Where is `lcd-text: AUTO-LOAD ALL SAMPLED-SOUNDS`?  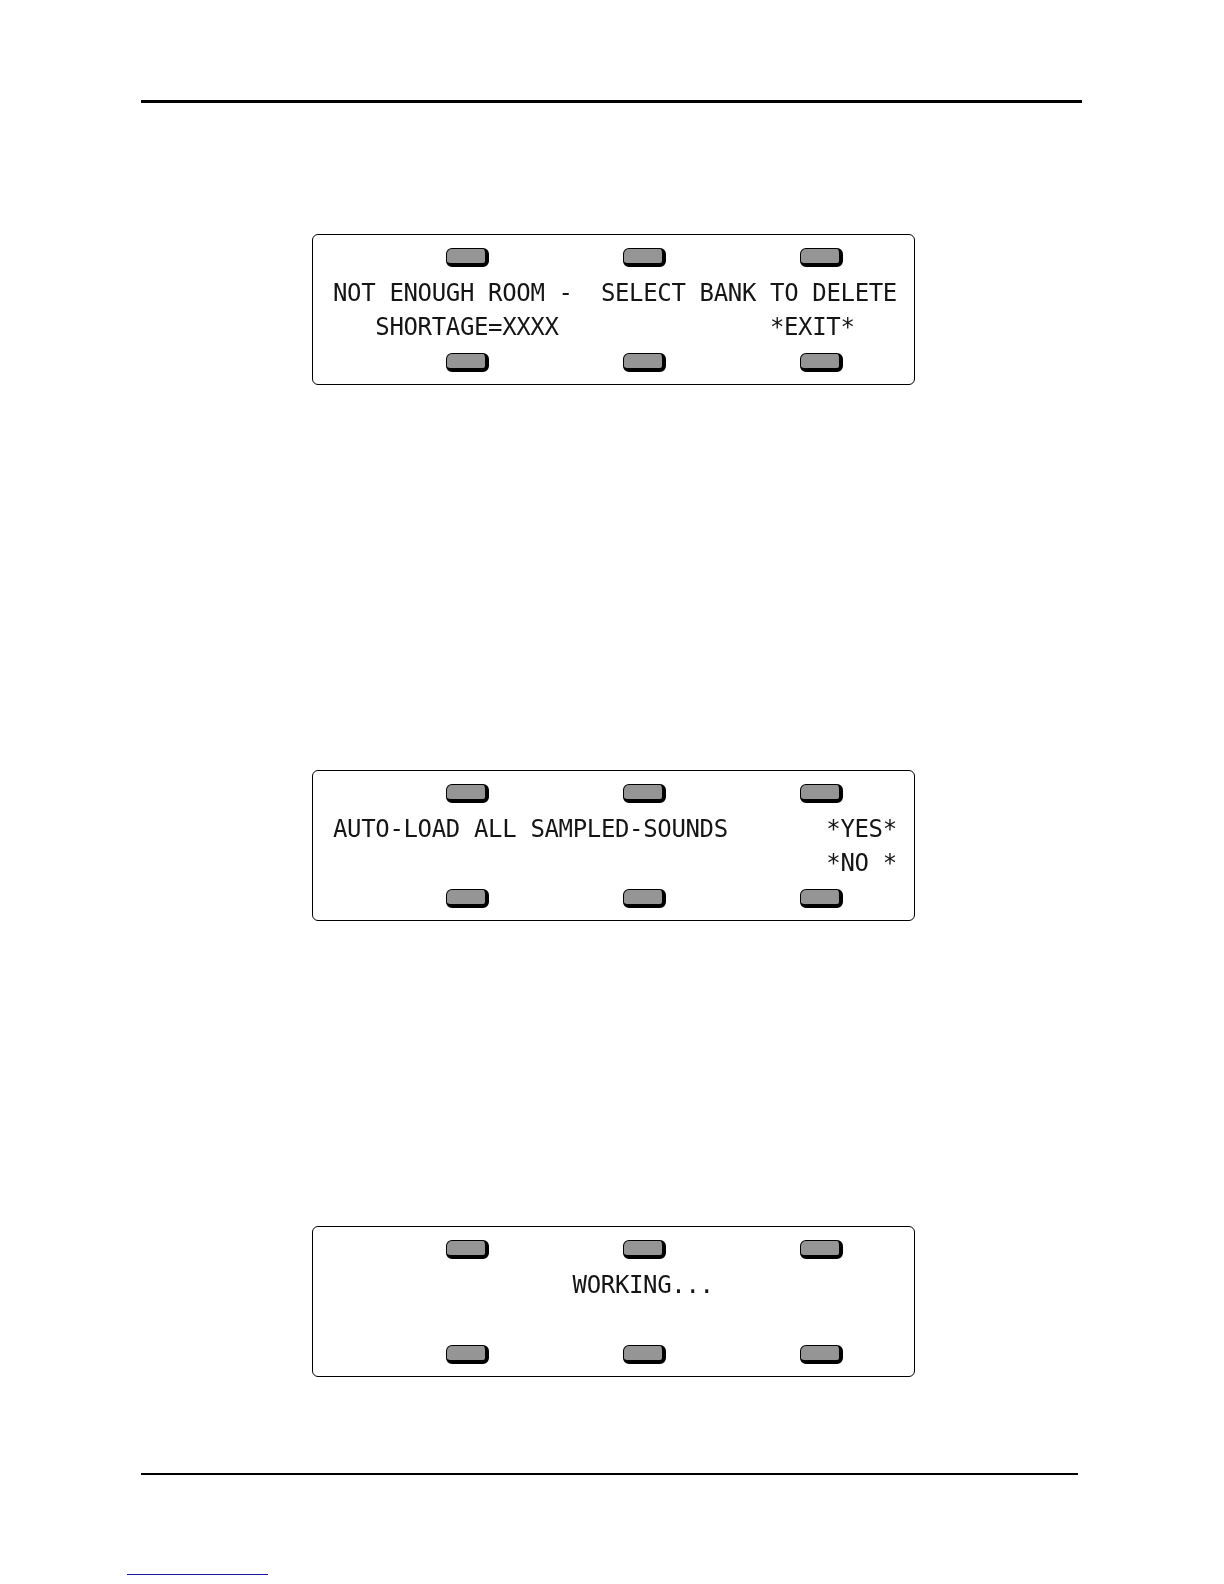 lcd-text: AUTO-LOAD ALL SAMPLED-SOUNDS is located at coordinates (530, 829).